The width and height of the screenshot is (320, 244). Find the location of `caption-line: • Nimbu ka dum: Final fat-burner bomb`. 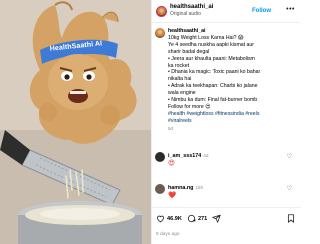

caption-line: • Nimbu ka dum: Final fat-burner bomb is located at coordinates (213, 100).